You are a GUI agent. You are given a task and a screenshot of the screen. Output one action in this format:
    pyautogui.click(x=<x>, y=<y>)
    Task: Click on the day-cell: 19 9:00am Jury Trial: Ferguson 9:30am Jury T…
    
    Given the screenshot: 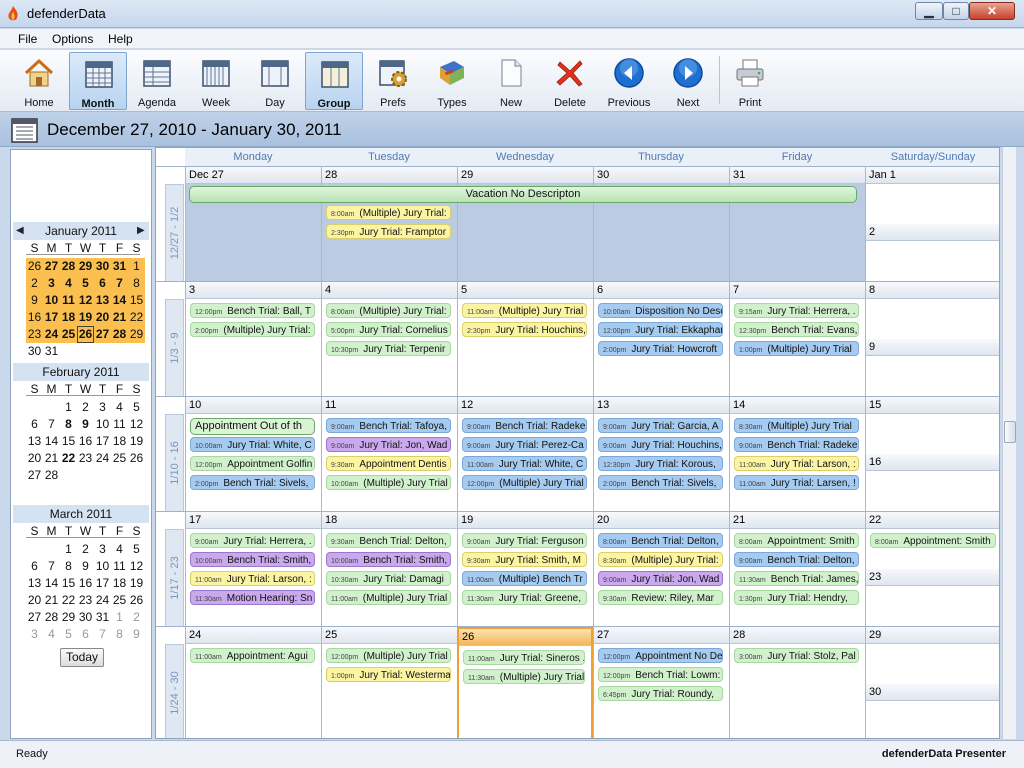 What is the action you would take?
    pyautogui.click(x=525, y=569)
    